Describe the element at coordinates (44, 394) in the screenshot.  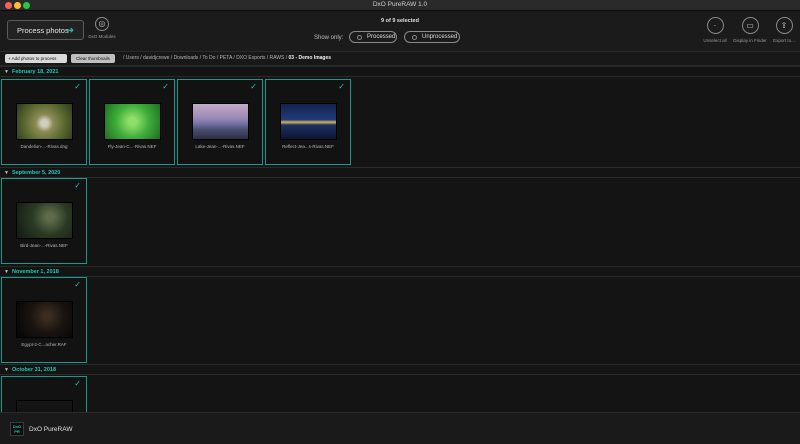
I see `photo-tile: ✓` at that location.